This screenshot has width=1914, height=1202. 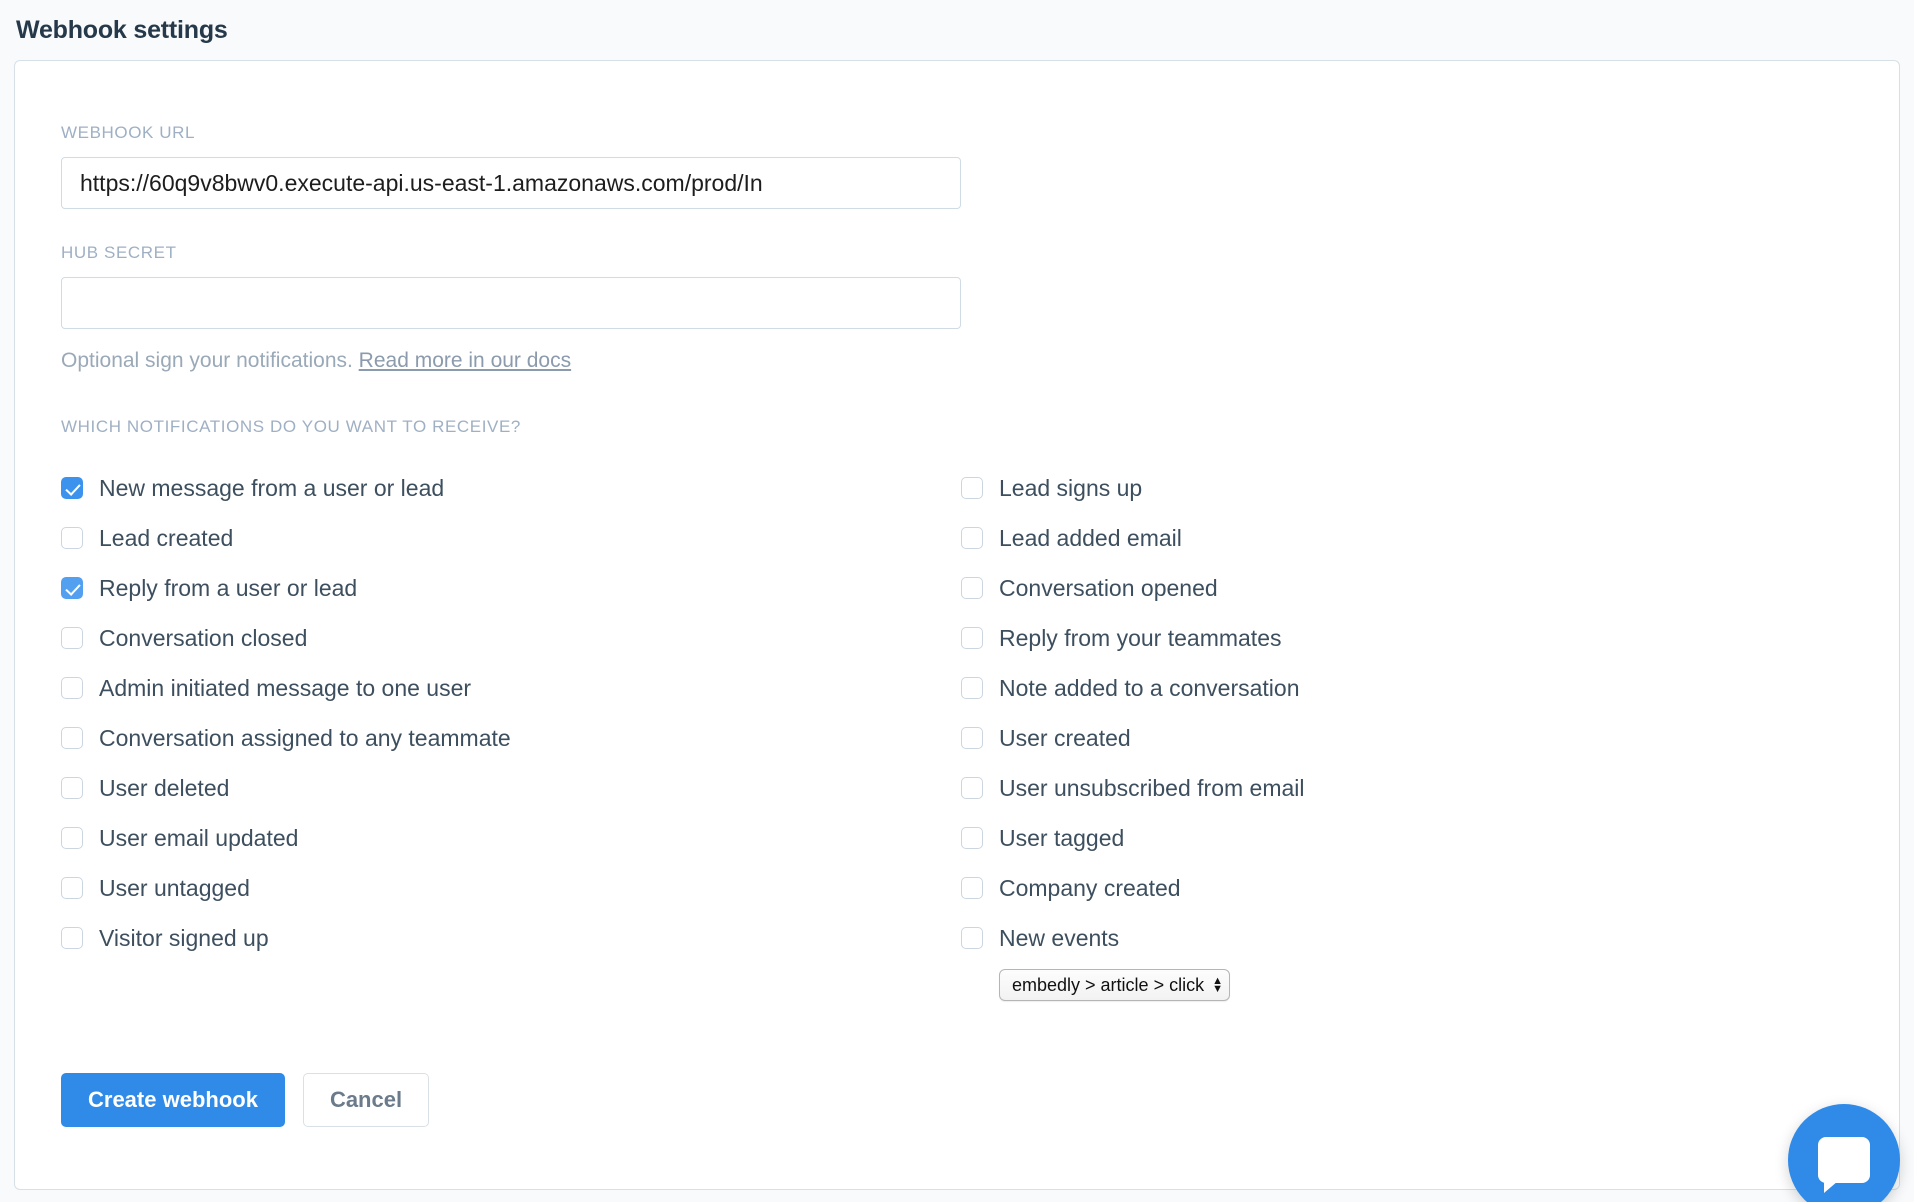 What do you see at coordinates (511, 183) in the screenshot?
I see `webhook-url-input` at bounding box center [511, 183].